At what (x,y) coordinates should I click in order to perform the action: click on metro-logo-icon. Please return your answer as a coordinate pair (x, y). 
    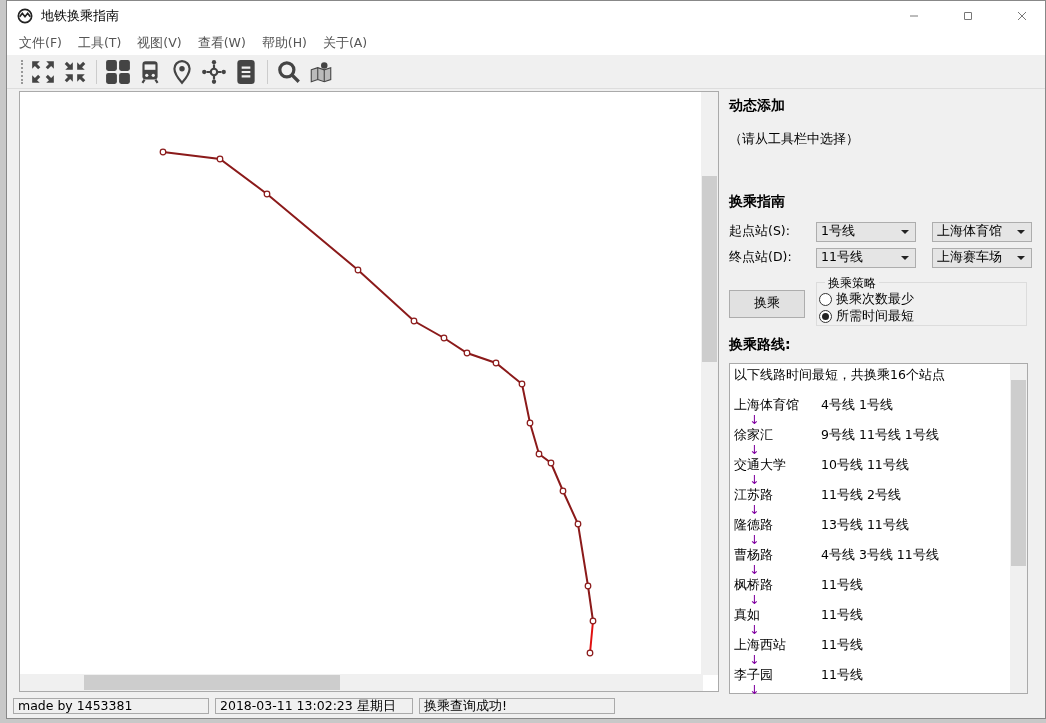
    Looking at the image, I should click on (25, 16).